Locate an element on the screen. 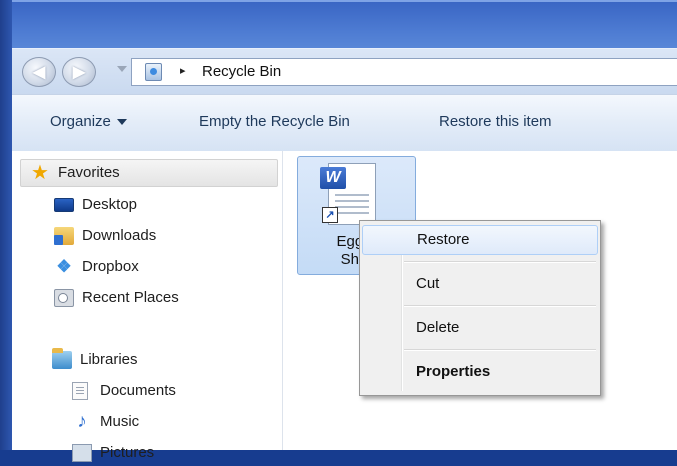 The image size is (677, 466). sidebar-item-label: Downloads is located at coordinates (119, 235).